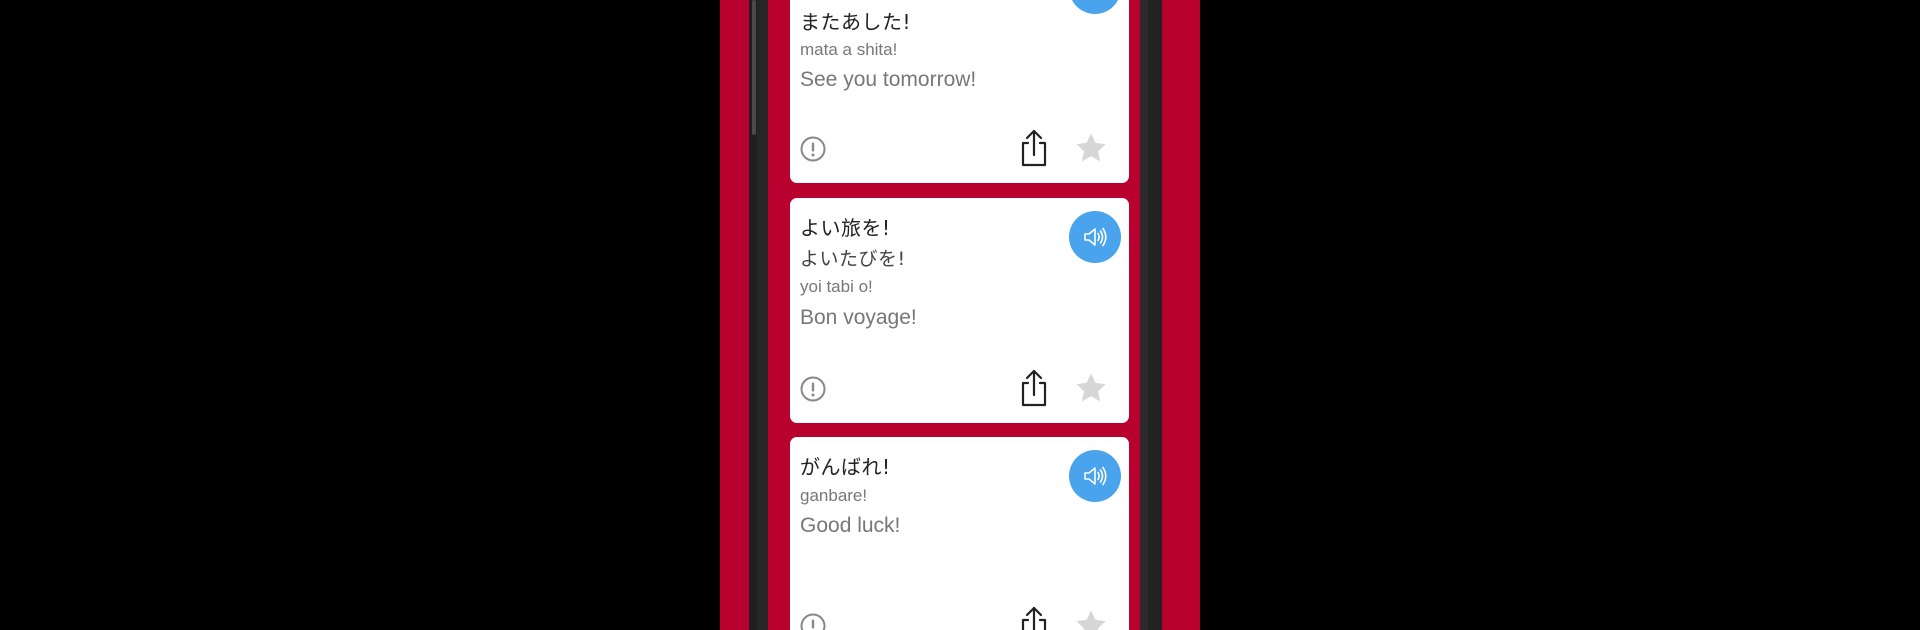  I want to click on phrase-romaji: mata a shita!, so click(849, 49).